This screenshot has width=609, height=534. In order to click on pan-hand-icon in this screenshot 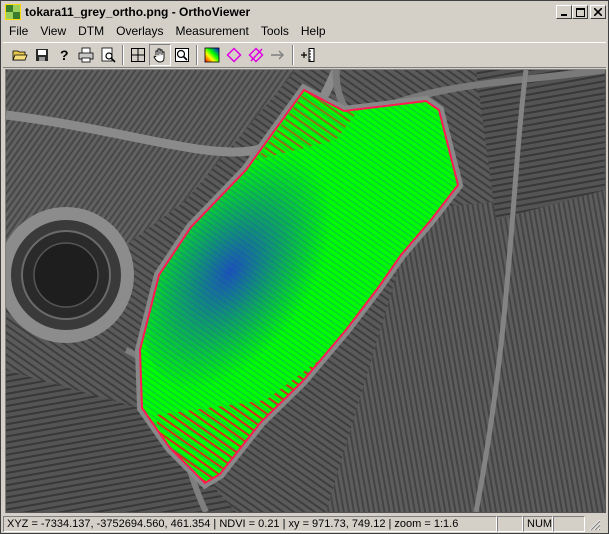, I will do `click(159, 55)`.